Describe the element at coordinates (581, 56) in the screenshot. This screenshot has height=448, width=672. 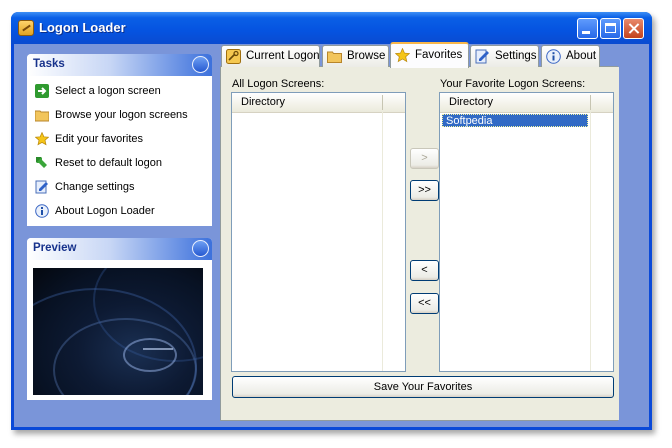
I see `tab-label: About` at that location.